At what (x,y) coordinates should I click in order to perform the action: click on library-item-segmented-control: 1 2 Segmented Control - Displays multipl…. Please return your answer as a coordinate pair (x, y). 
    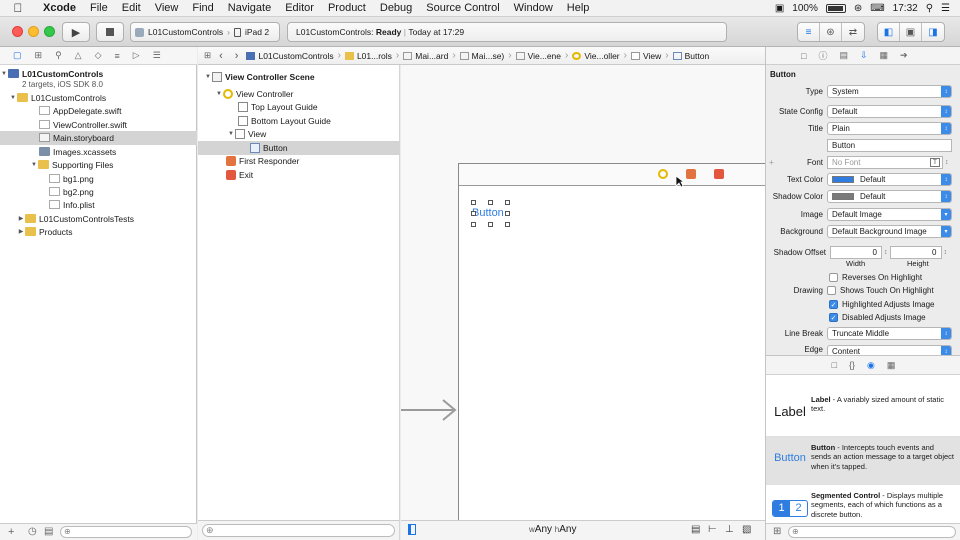
    Looking at the image, I should click on (863, 504).